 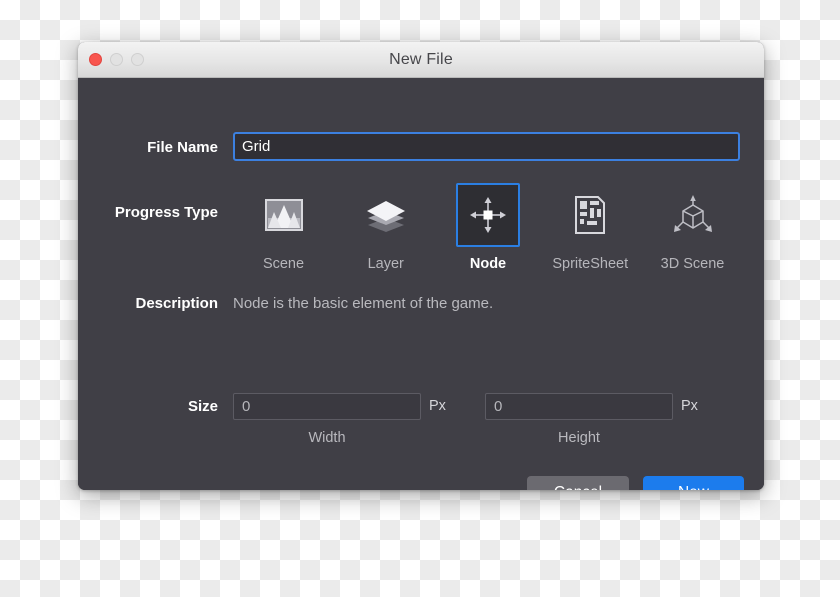 I want to click on height-caption: Height, so click(x=579, y=438).